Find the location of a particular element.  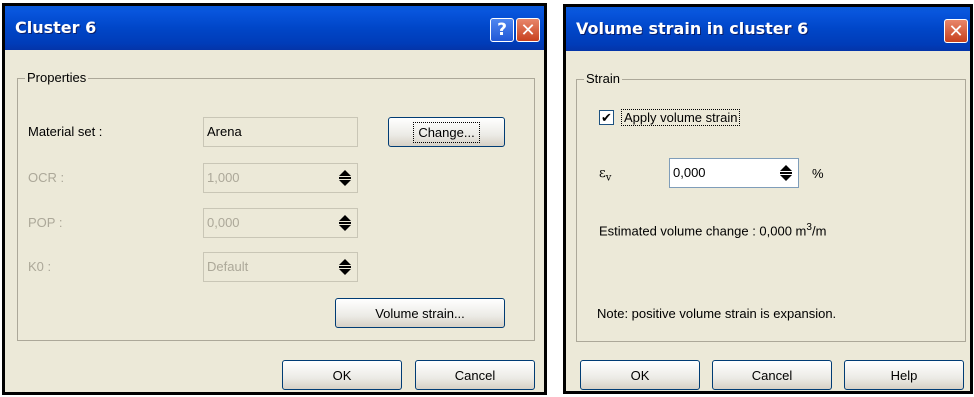

epsilon-v-input: 0,000 is located at coordinates (734, 173).